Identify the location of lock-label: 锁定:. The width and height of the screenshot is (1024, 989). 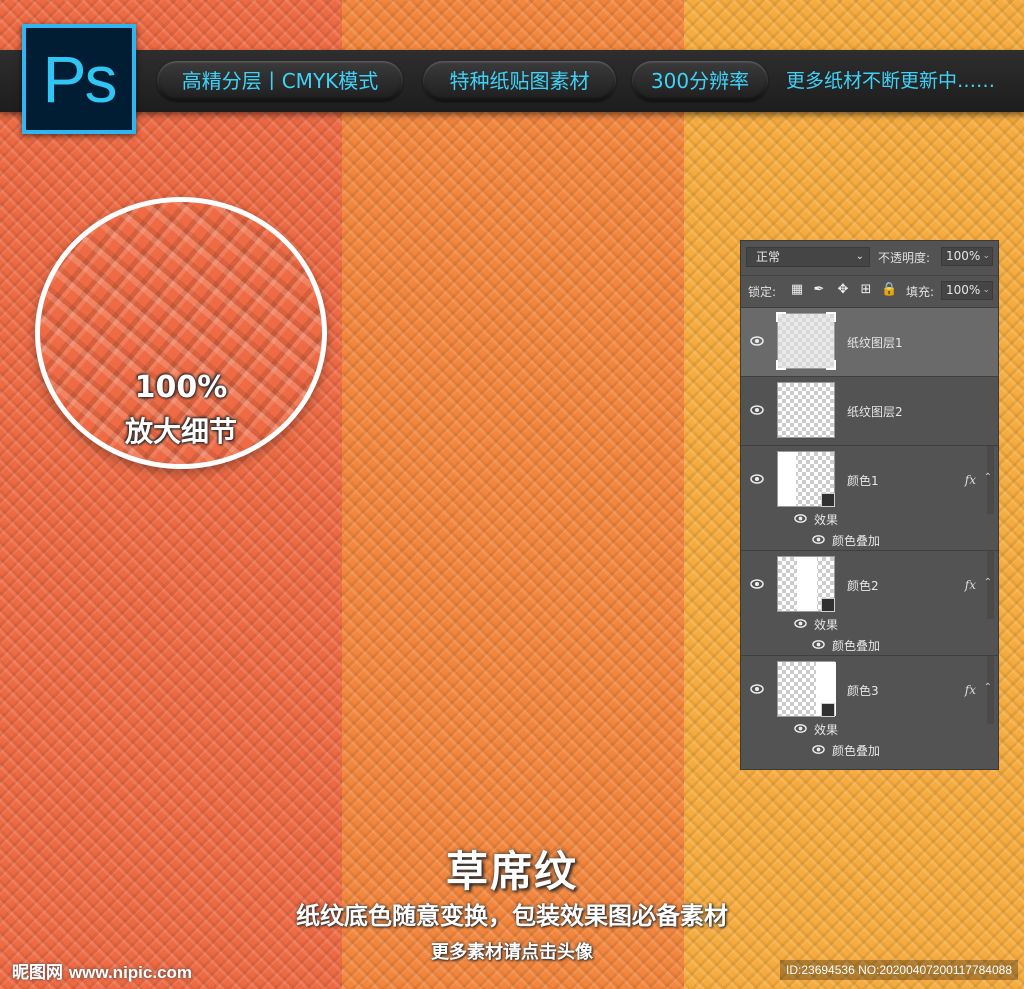
(762, 292).